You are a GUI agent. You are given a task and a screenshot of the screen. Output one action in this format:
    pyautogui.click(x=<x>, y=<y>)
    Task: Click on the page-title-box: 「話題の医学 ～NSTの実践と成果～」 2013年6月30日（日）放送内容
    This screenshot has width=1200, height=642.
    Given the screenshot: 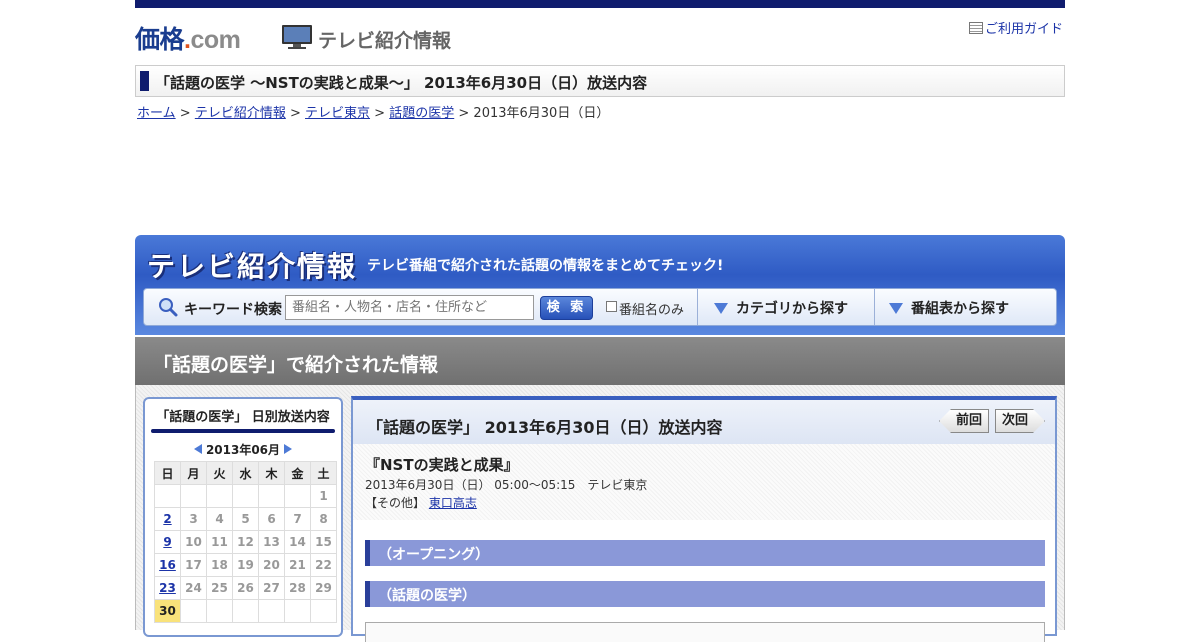 What is the action you would take?
    pyautogui.click(x=600, y=81)
    